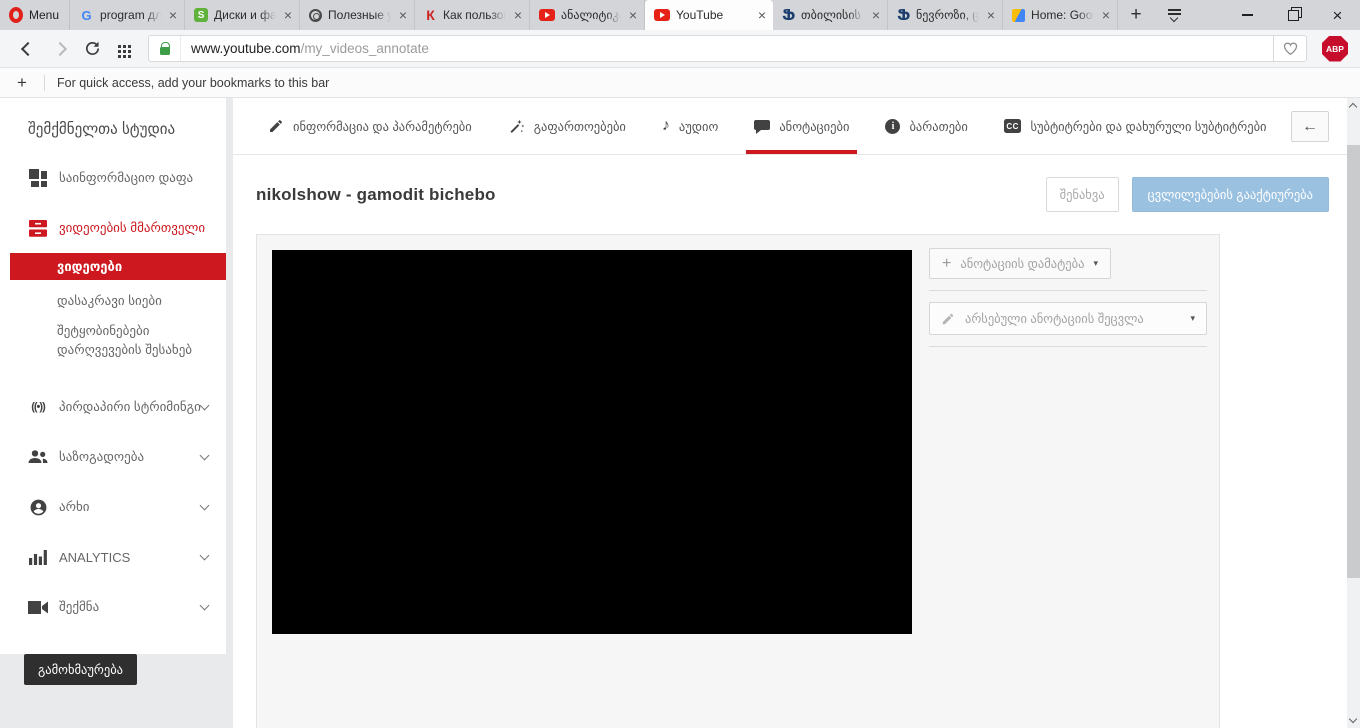  What do you see at coordinates (370, 126) in the screenshot?
I see `tab-info-settings: ინფორმაცია და პარამეტრები` at bounding box center [370, 126].